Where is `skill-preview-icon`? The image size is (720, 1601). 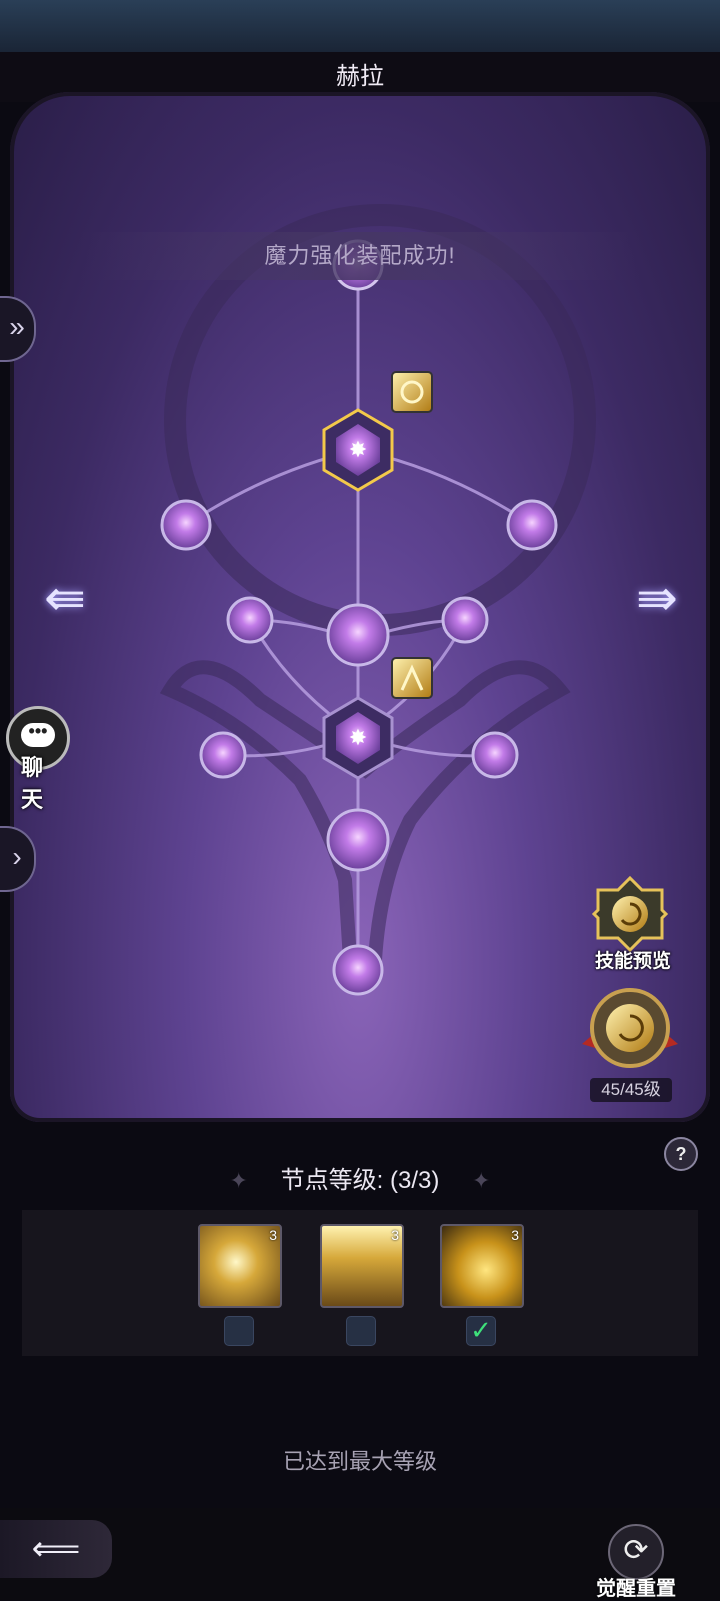
skill-preview-icon is located at coordinates (630, 914).